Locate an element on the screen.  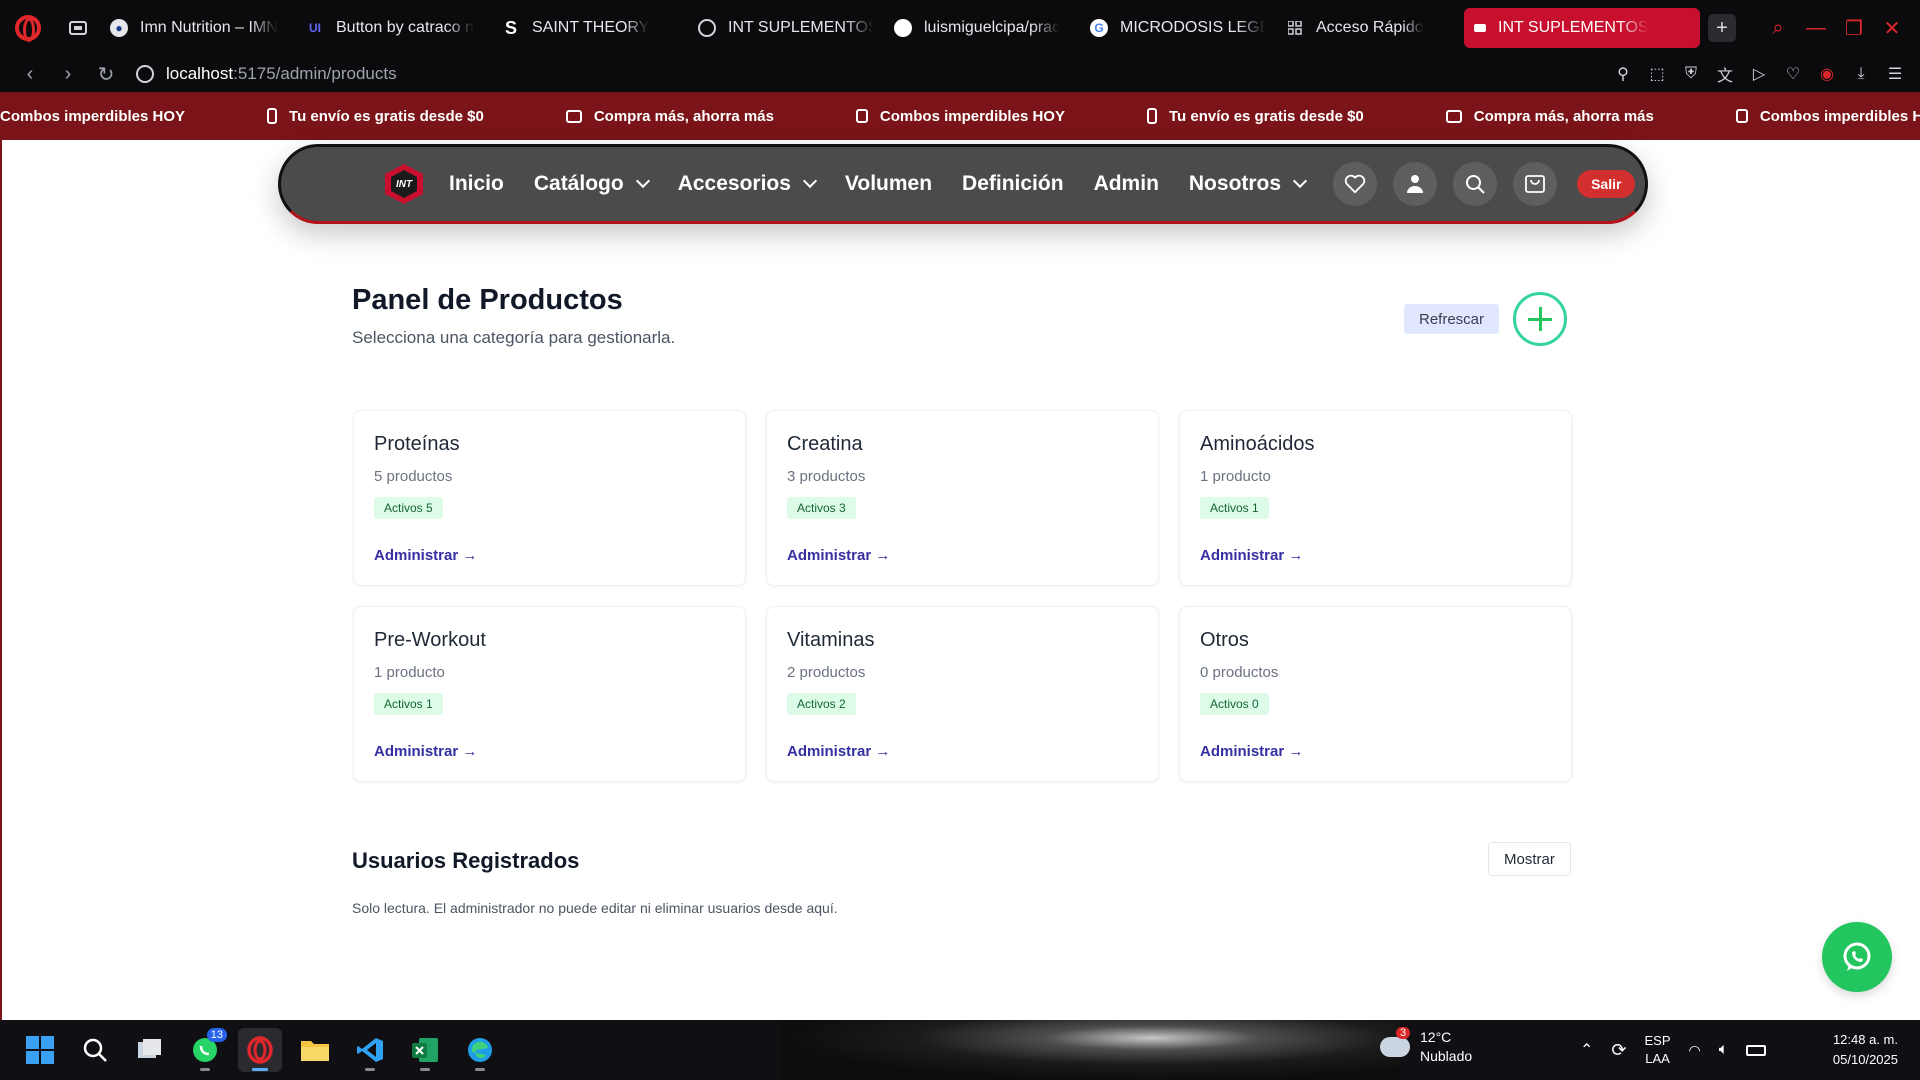
wifi-icon: ◠ is located at coordinates (1695, 1050).